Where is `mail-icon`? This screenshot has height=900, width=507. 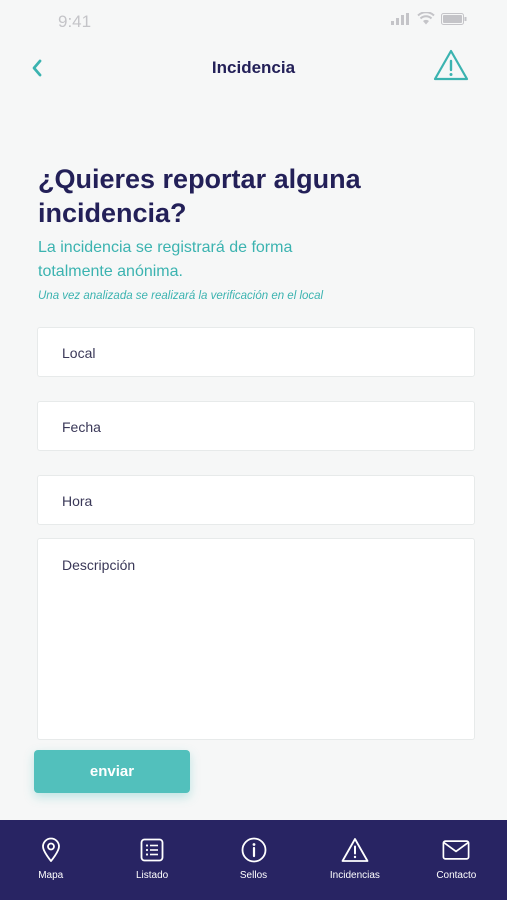 mail-icon is located at coordinates (456, 850).